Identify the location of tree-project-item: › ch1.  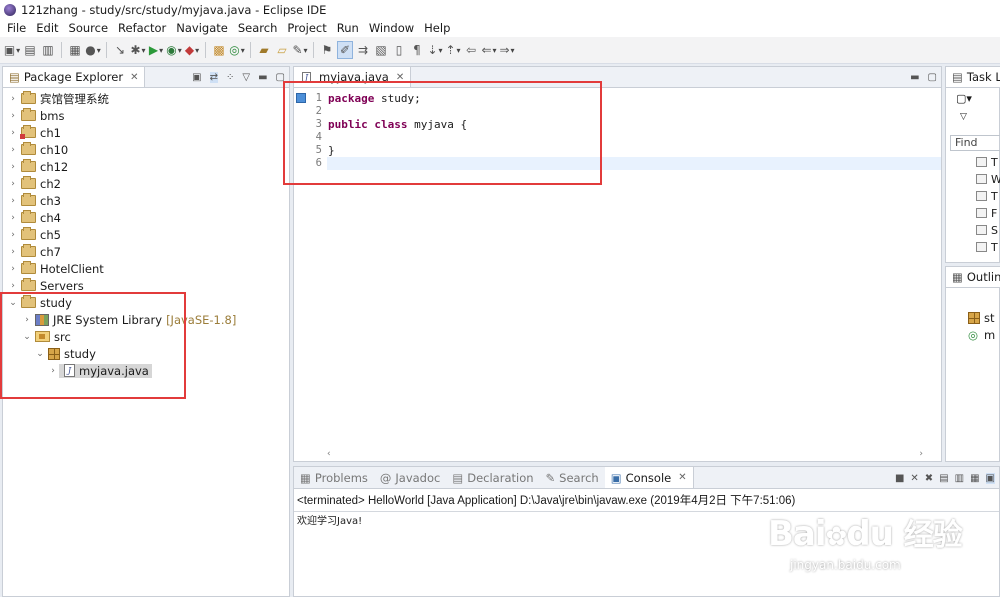
(146, 132).